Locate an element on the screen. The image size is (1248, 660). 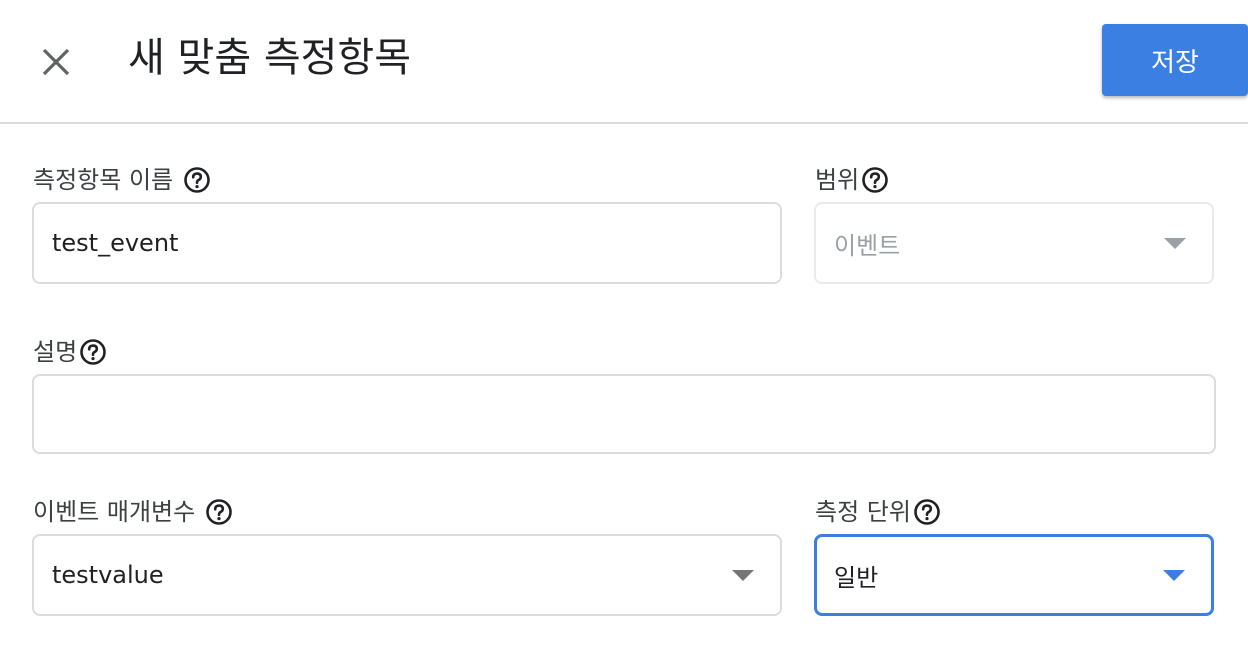
unit-select: 일반 is located at coordinates (1014, 575).